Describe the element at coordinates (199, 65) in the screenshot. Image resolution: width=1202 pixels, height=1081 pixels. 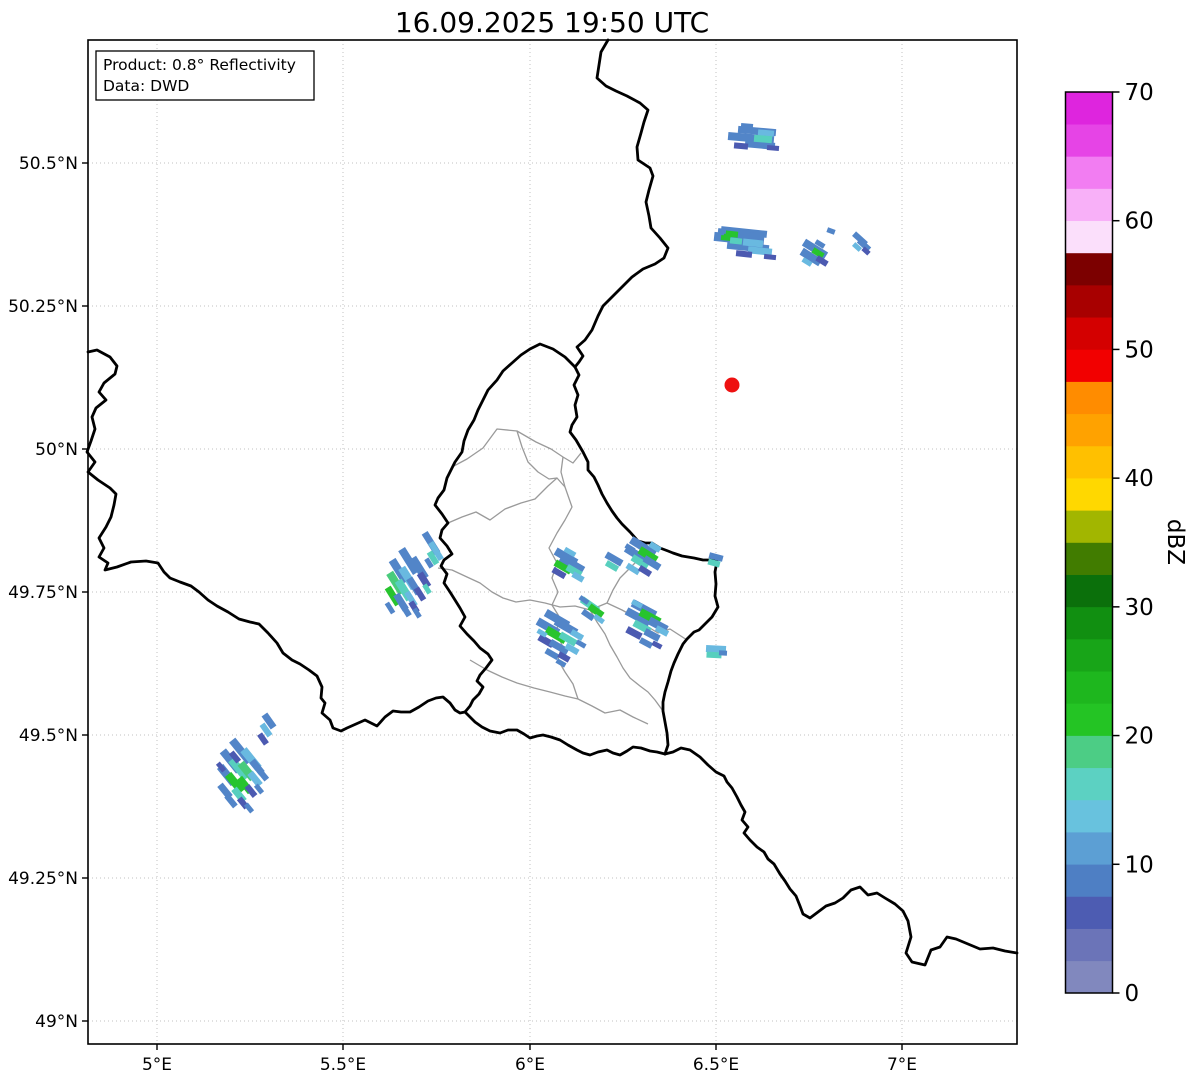
I see `info-product-line: Product: 0.8° Reflectivity` at that location.